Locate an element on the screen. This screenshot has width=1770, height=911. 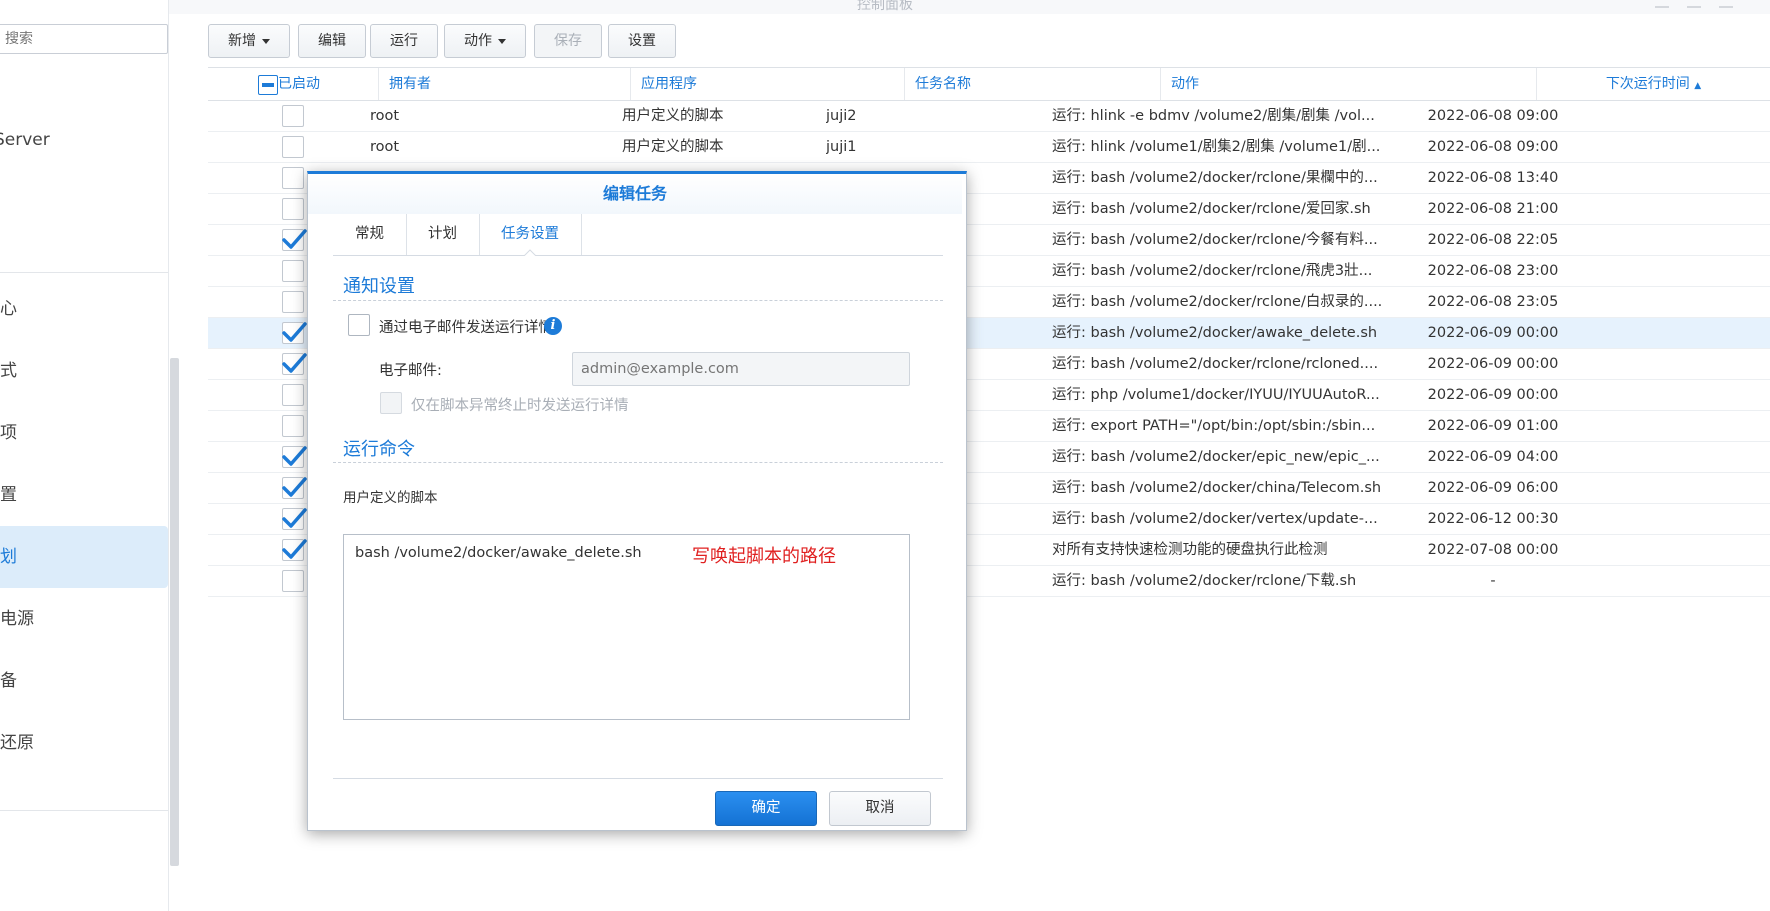
email-field is located at coordinates (741, 369).